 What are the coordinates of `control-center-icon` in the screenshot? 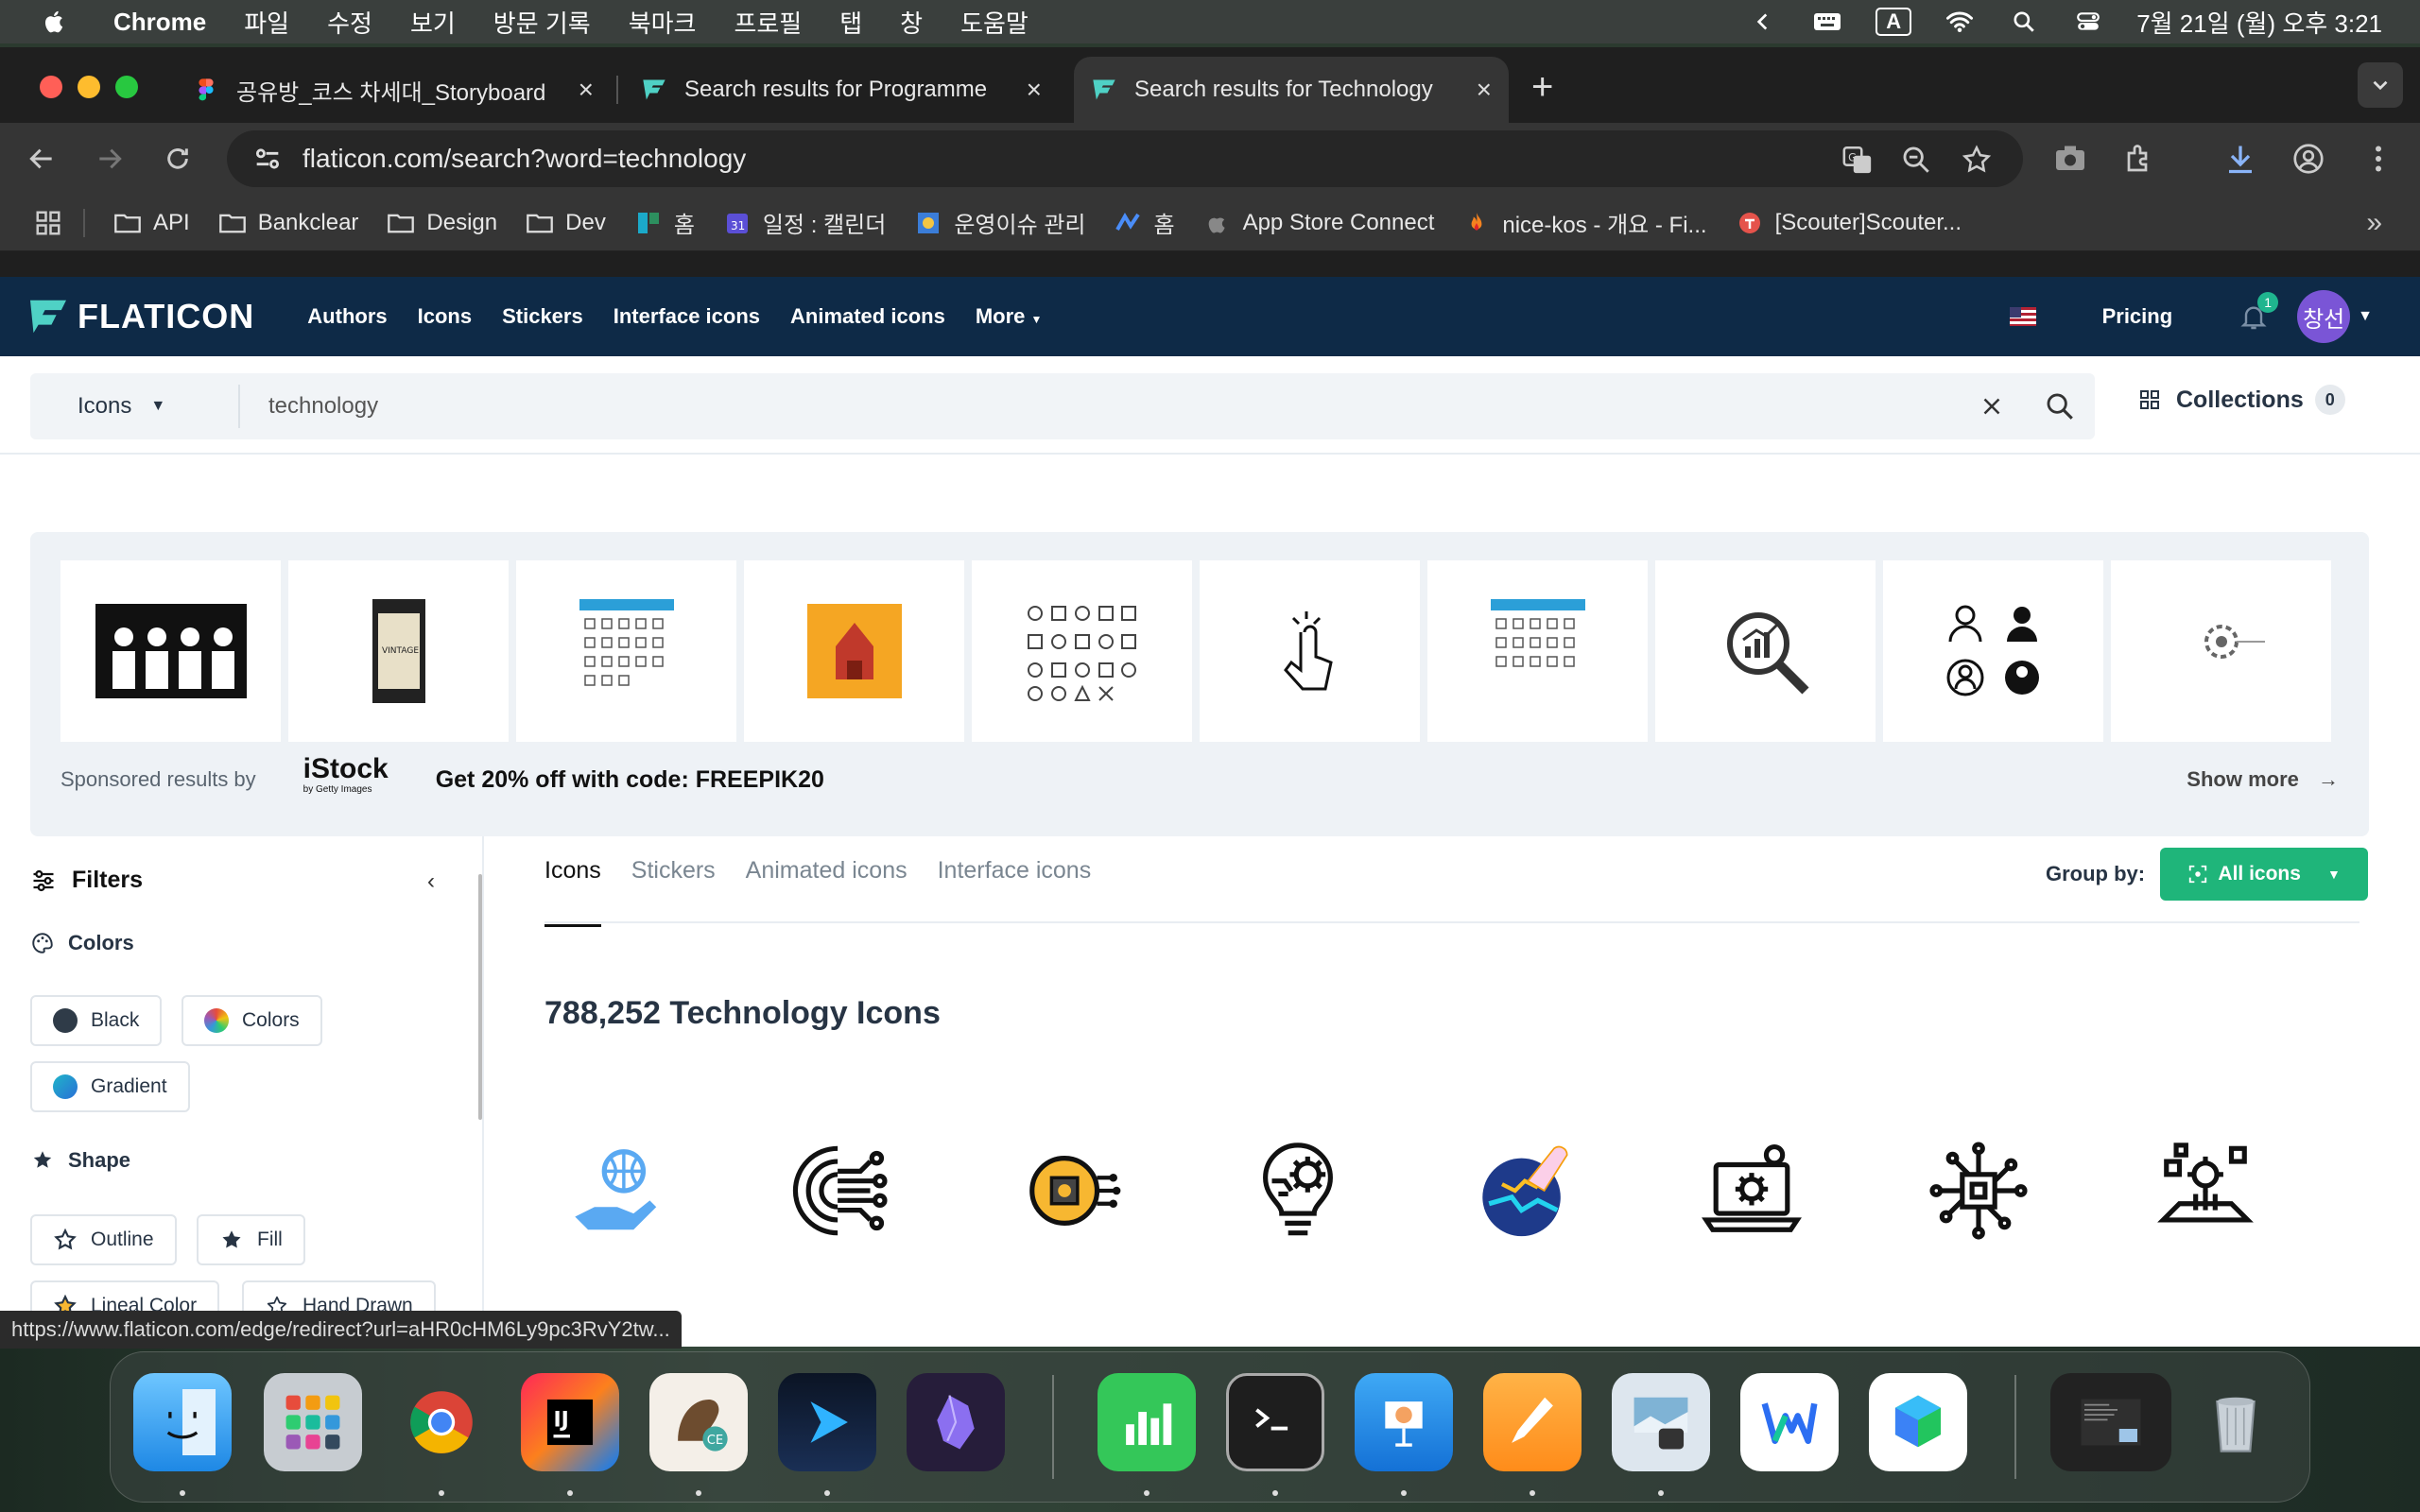 It's located at (2088, 22).